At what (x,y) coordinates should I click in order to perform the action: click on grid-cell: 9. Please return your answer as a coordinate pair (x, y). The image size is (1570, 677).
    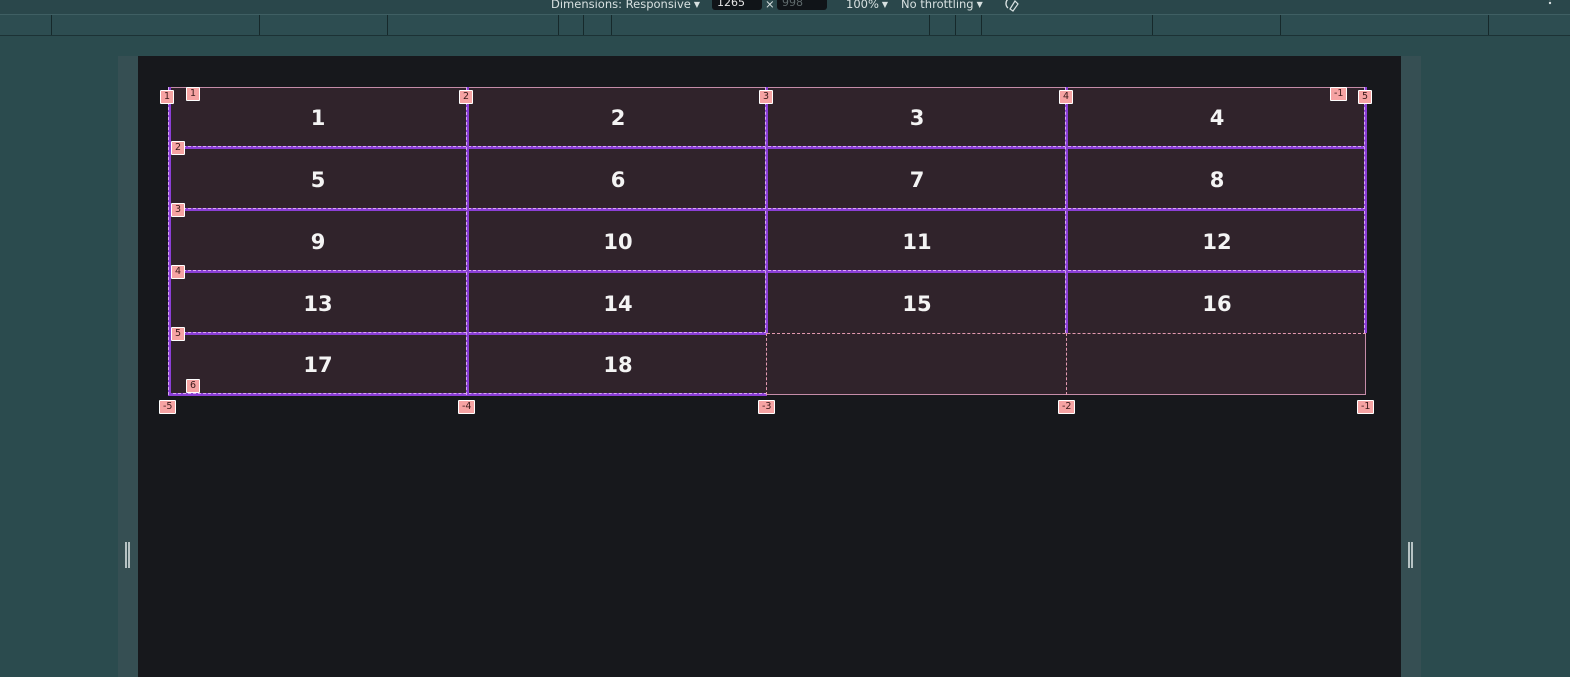
    Looking at the image, I should click on (318, 242).